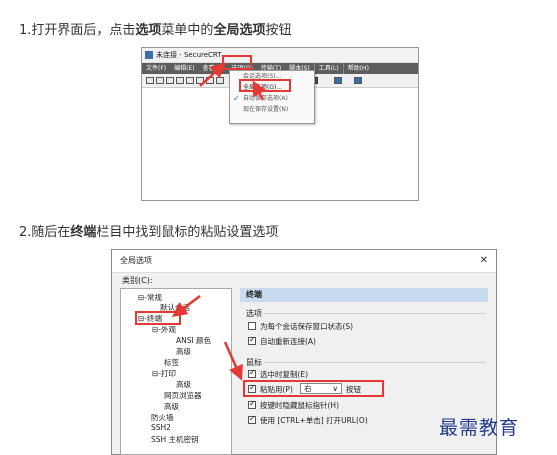 Image resolution: width=557 pixels, height=455 pixels. What do you see at coordinates (219, 221) in the screenshot?
I see `annotation-arrows` at bounding box center [219, 221].